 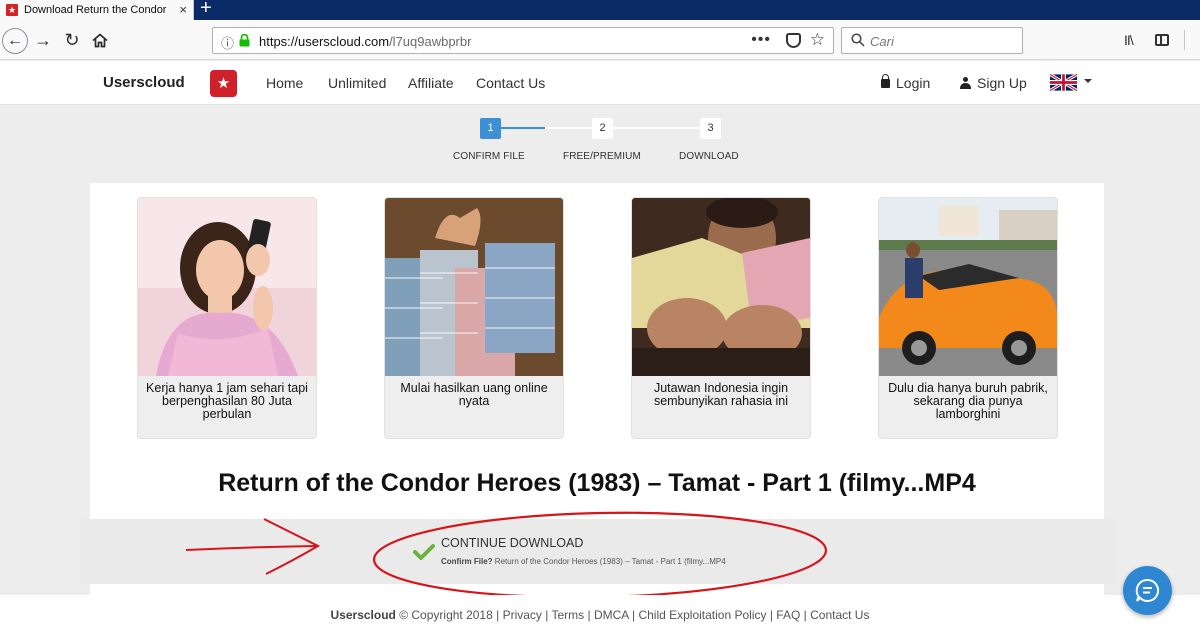 I want to click on step-2-badge: 2, so click(x=602, y=128).